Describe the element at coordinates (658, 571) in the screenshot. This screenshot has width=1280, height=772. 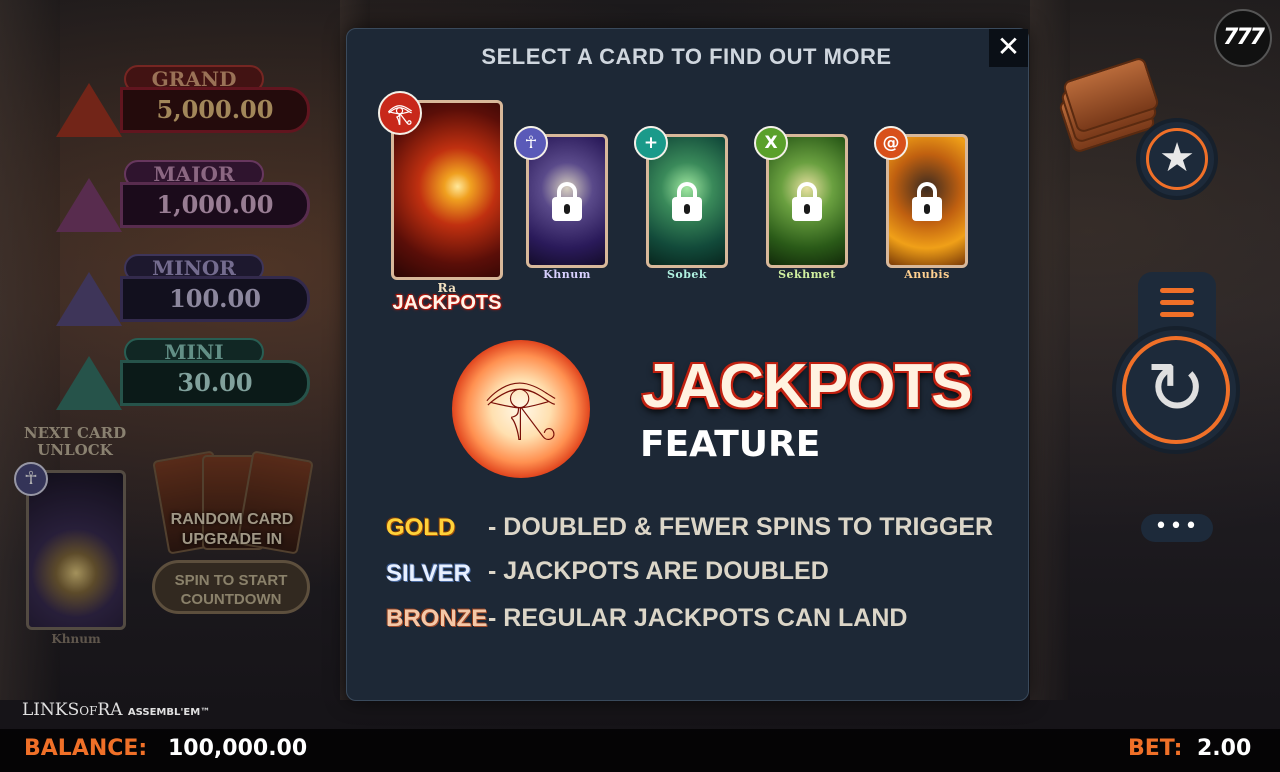
I see `tier-desc-silver: - JACKPOTS ARE DOUBLED` at that location.